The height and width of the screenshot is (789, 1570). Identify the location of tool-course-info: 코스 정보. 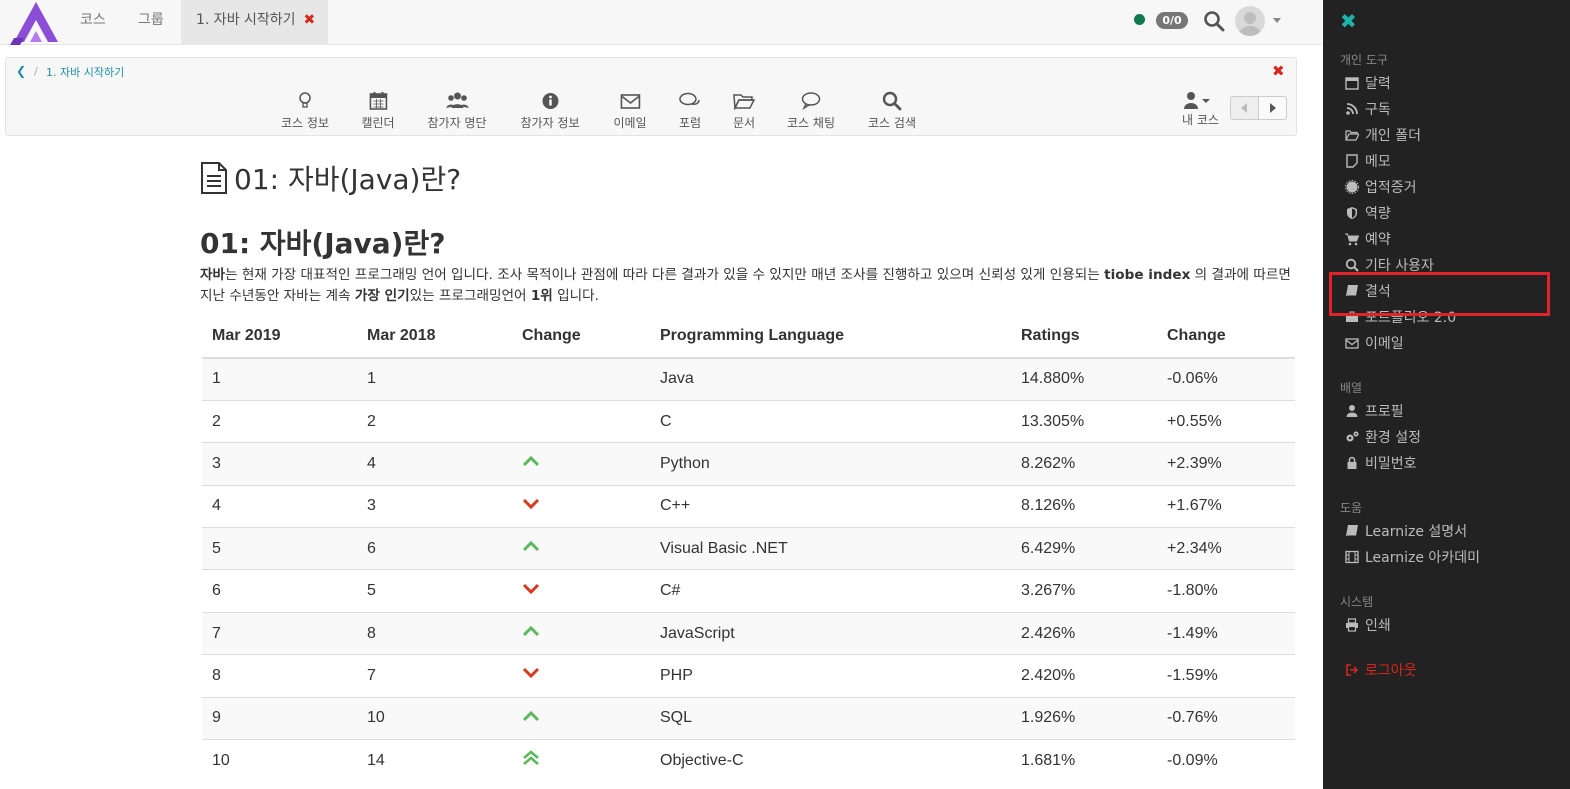
(305, 111).